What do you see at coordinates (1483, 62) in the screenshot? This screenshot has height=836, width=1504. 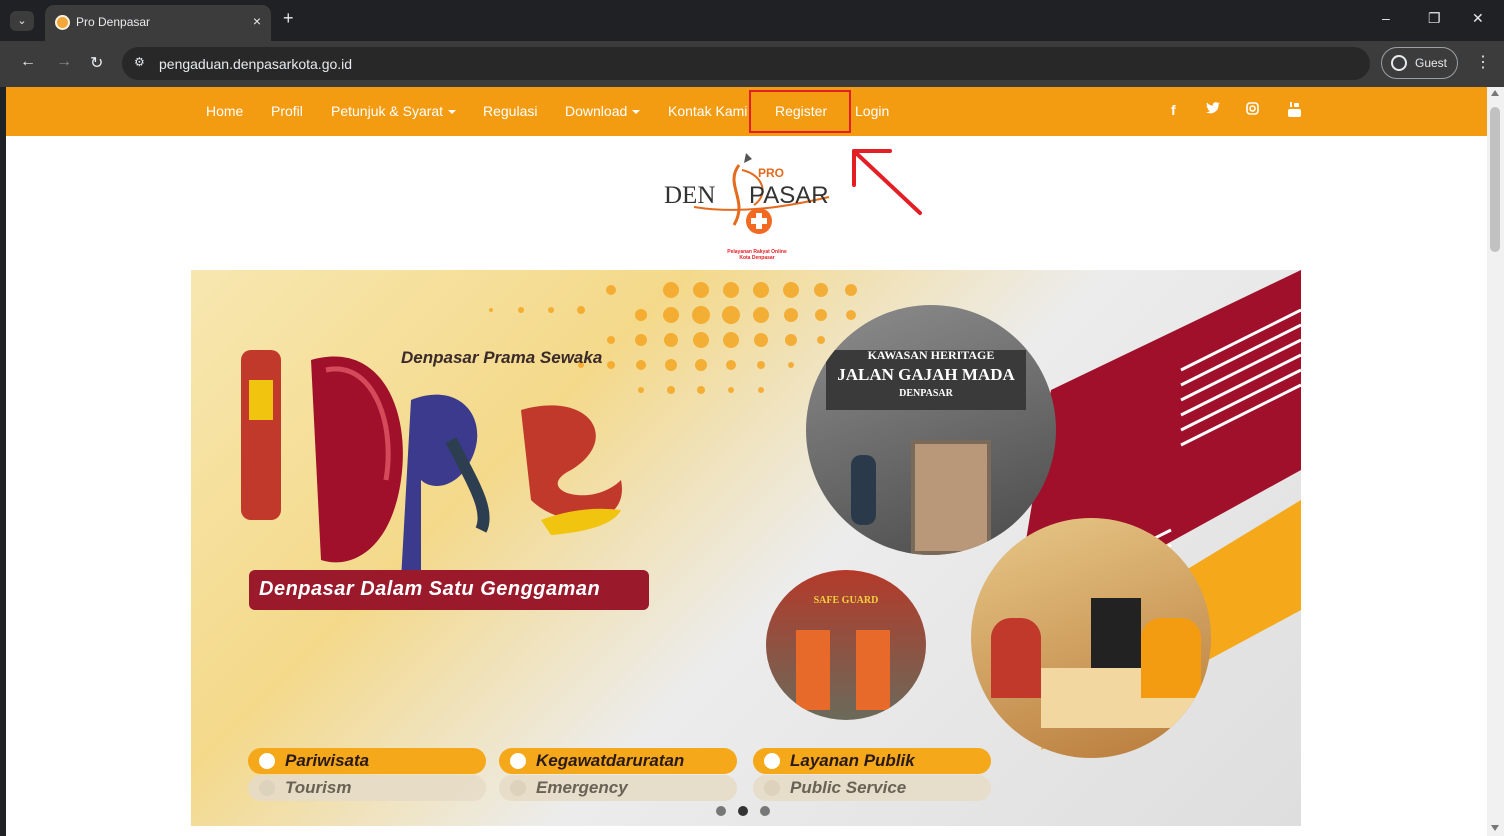 I see `browser-menu-icon: ⋮` at bounding box center [1483, 62].